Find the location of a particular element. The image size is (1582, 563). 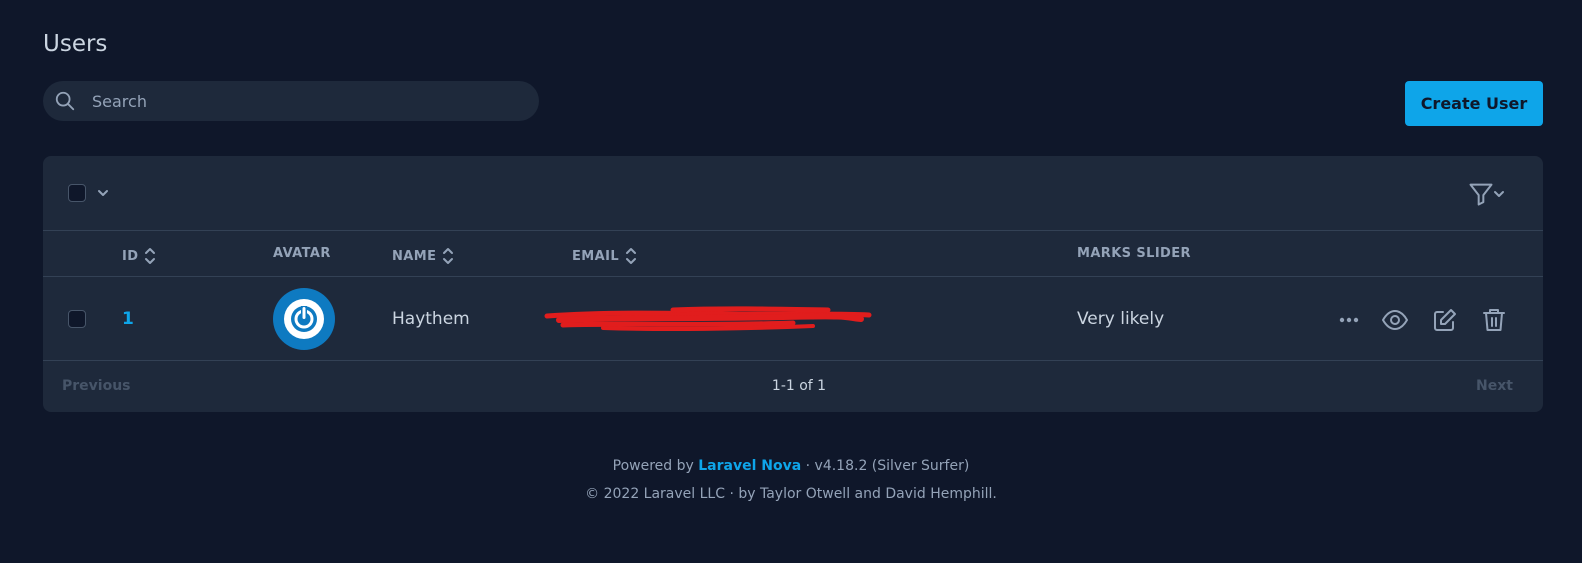

next-page-link: Next is located at coordinates (1494, 386).